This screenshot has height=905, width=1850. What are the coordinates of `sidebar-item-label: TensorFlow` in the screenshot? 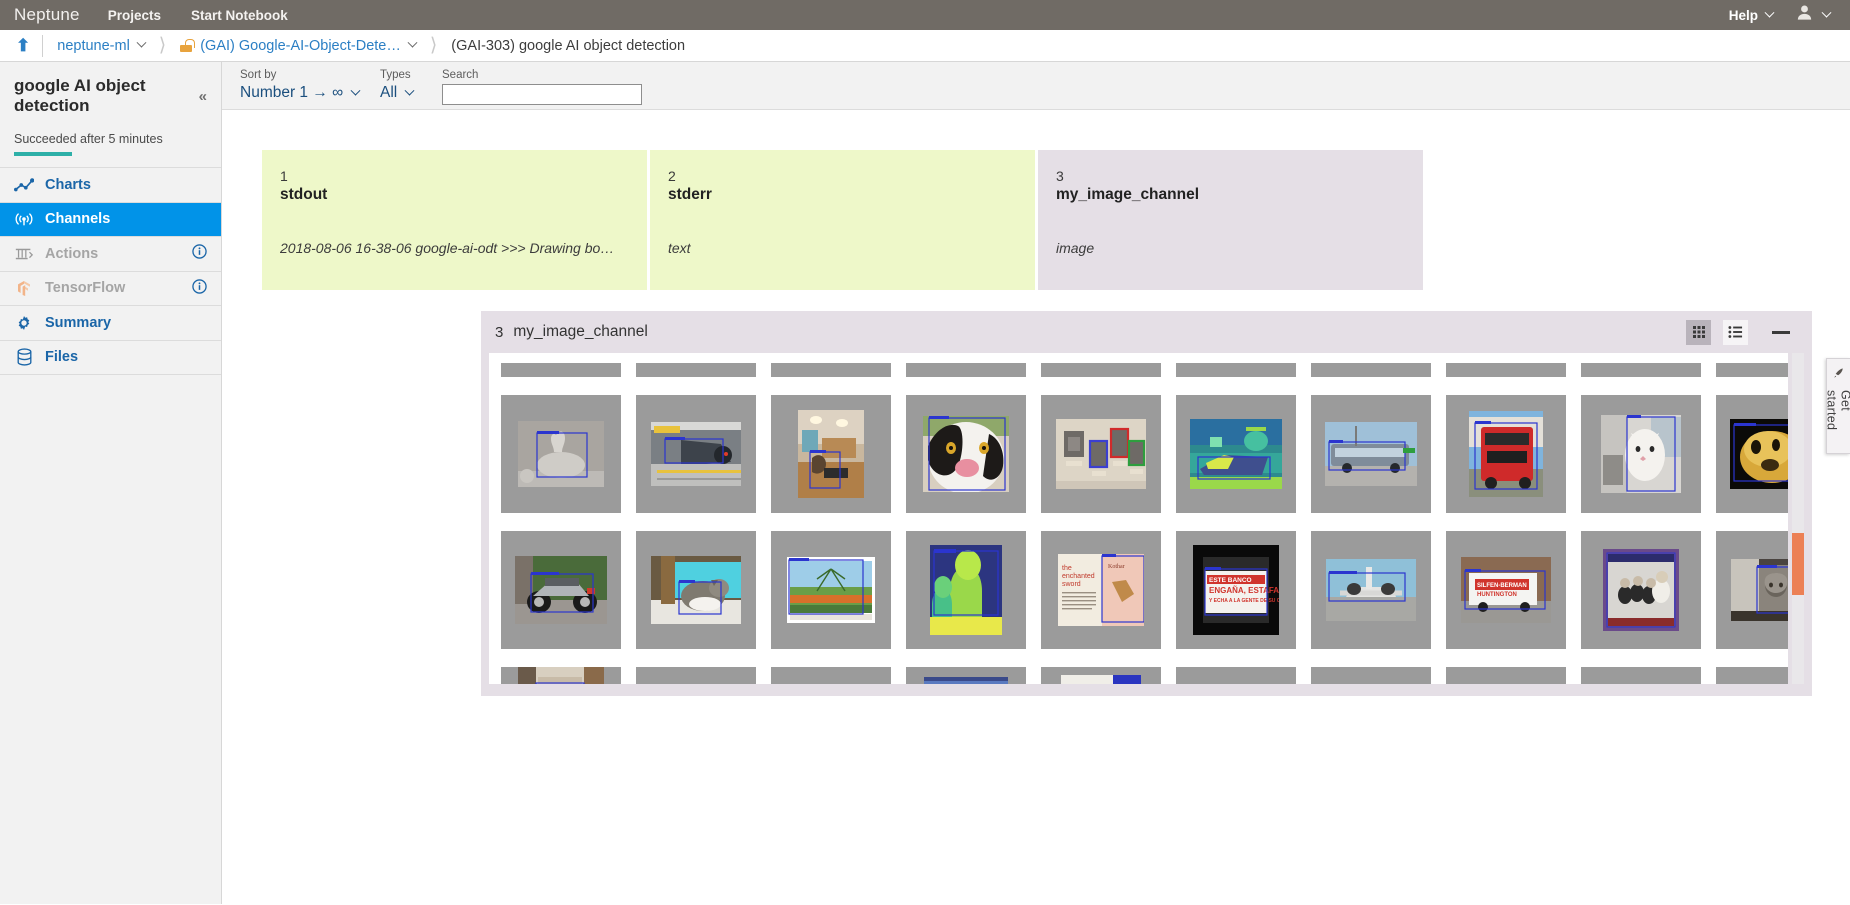 It's located at (85, 288).